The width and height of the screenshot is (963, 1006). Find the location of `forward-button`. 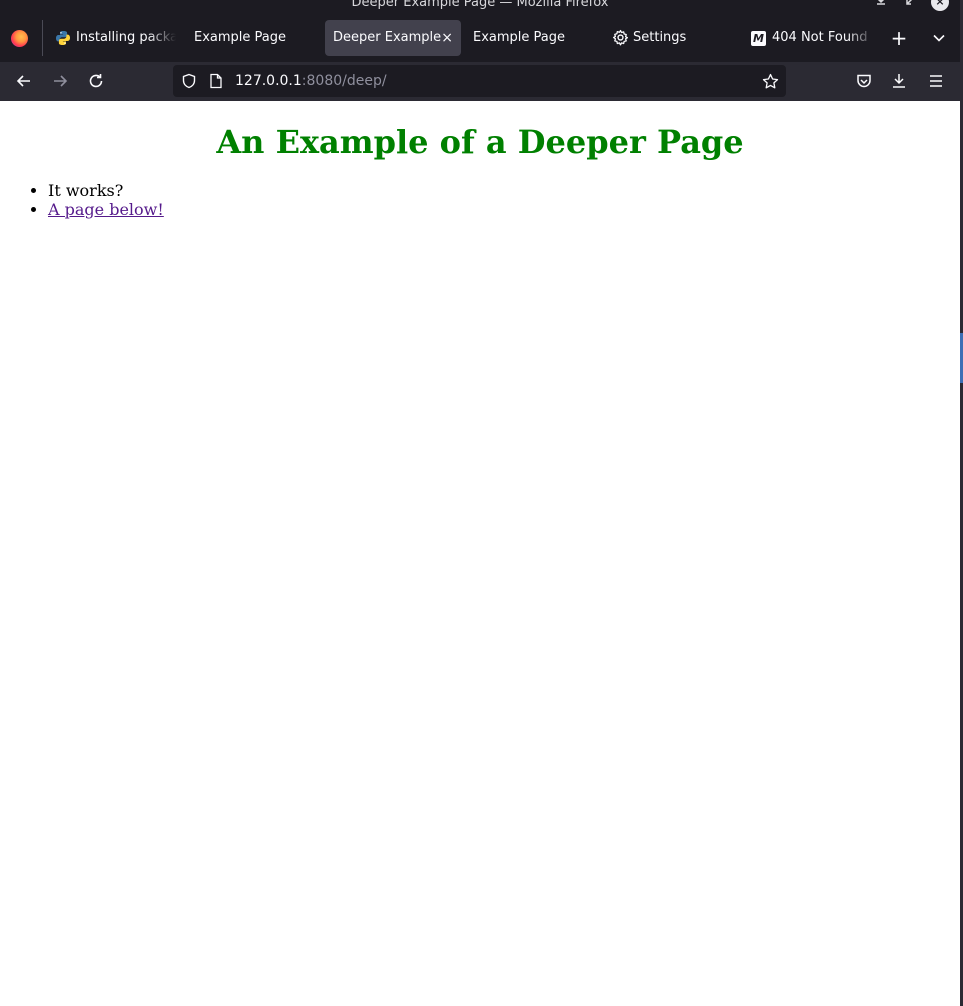

forward-button is located at coordinates (60, 81).